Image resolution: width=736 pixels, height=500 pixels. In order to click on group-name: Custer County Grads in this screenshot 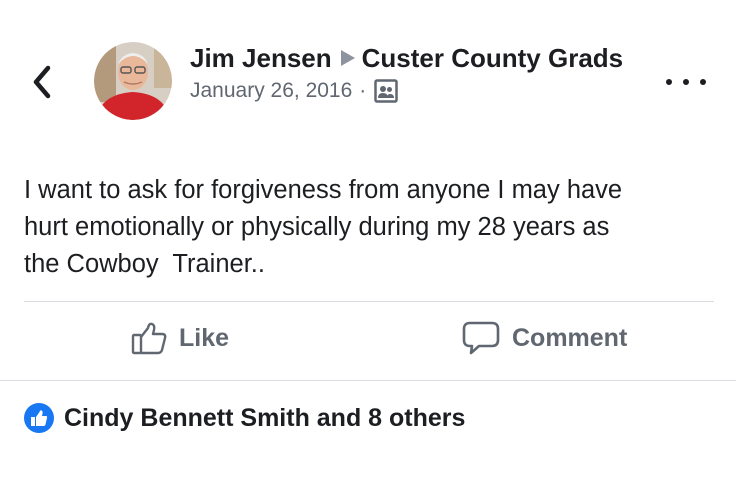, I will do `click(493, 58)`.